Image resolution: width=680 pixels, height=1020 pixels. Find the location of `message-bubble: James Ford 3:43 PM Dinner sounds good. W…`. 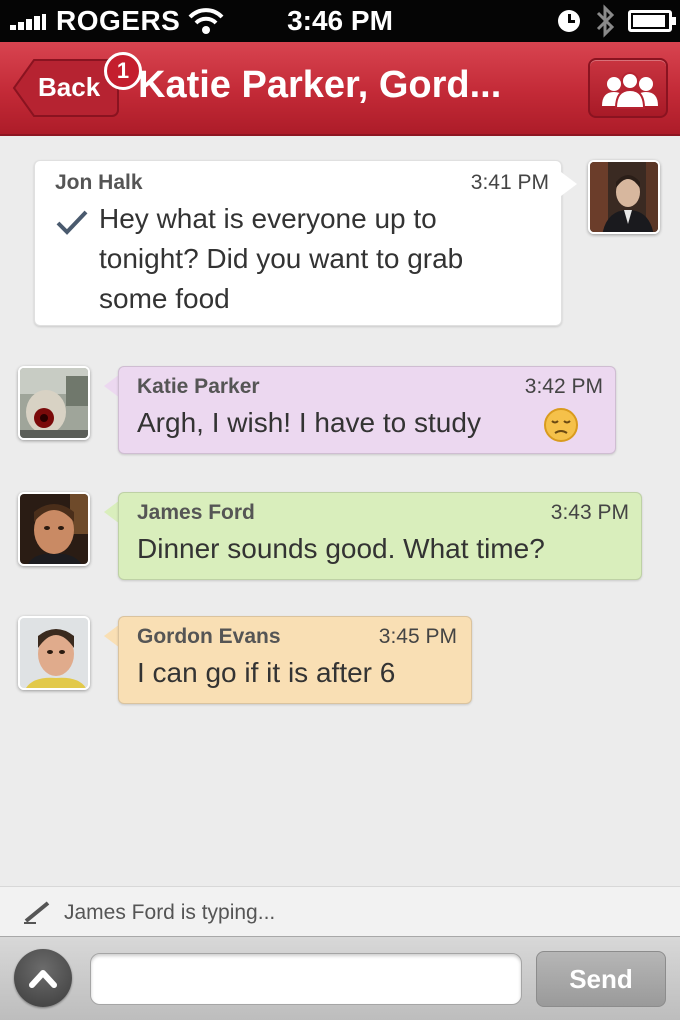

message-bubble: James Ford 3:43 PM Dinner sounds good. W… is located at coordinates (380, 536).